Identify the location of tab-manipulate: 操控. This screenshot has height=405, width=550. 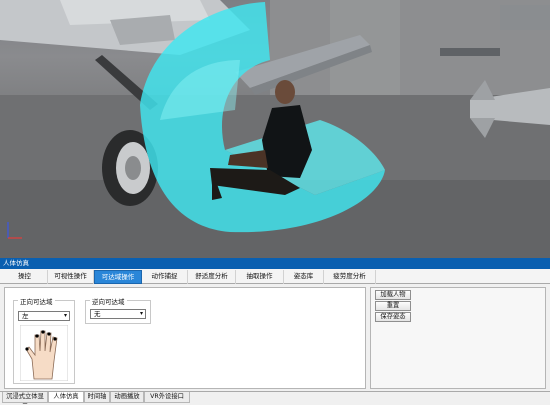
(25, 277).